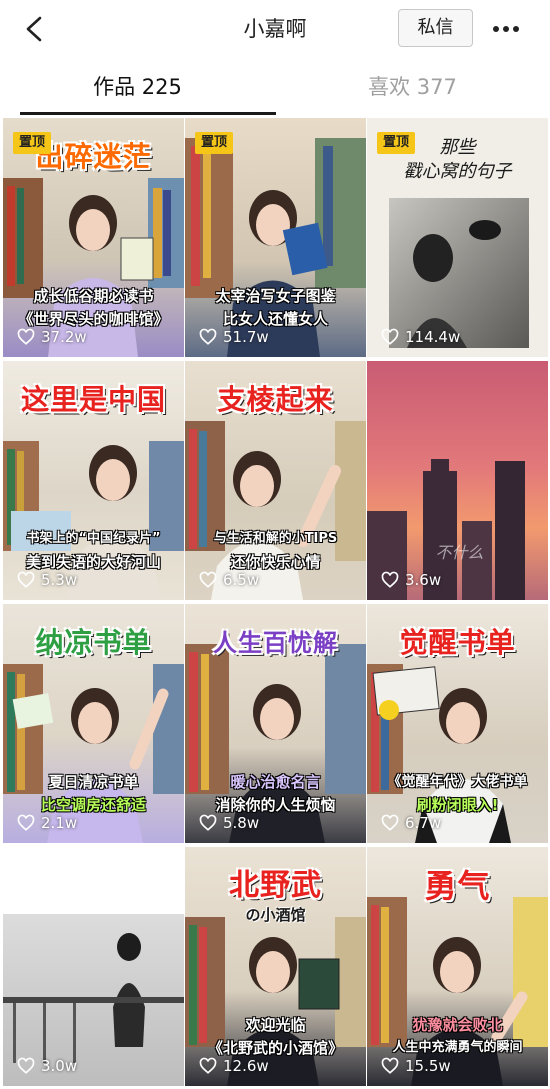  I want to click on tab-works: 作品 225, so click(137, 87).